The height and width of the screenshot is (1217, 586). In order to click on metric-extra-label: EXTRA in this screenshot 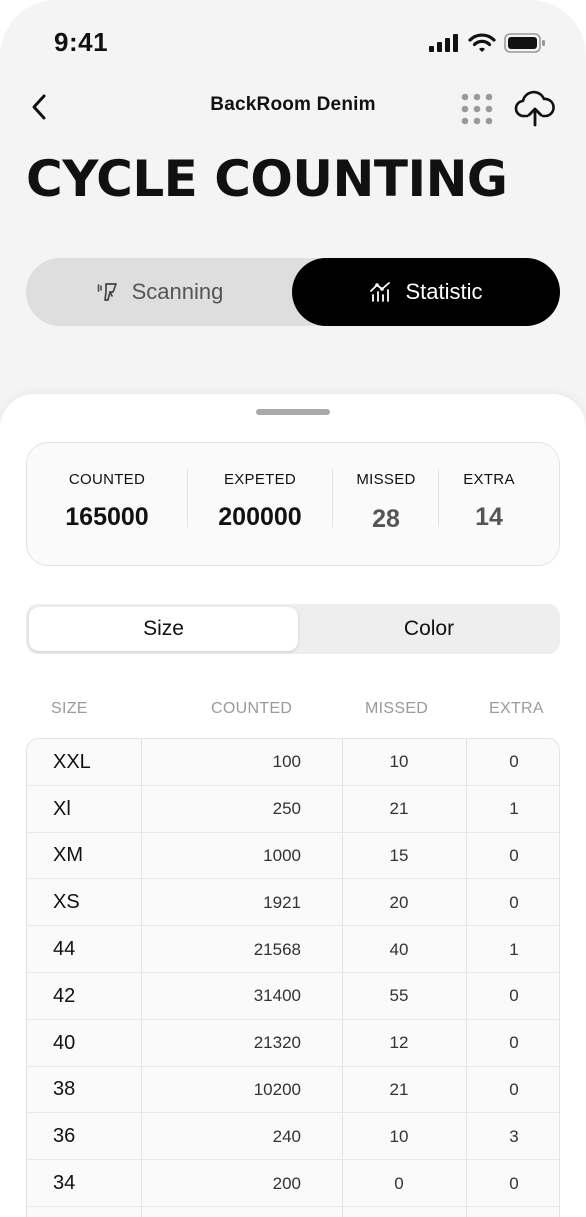, I will do `click(489, 479)`.